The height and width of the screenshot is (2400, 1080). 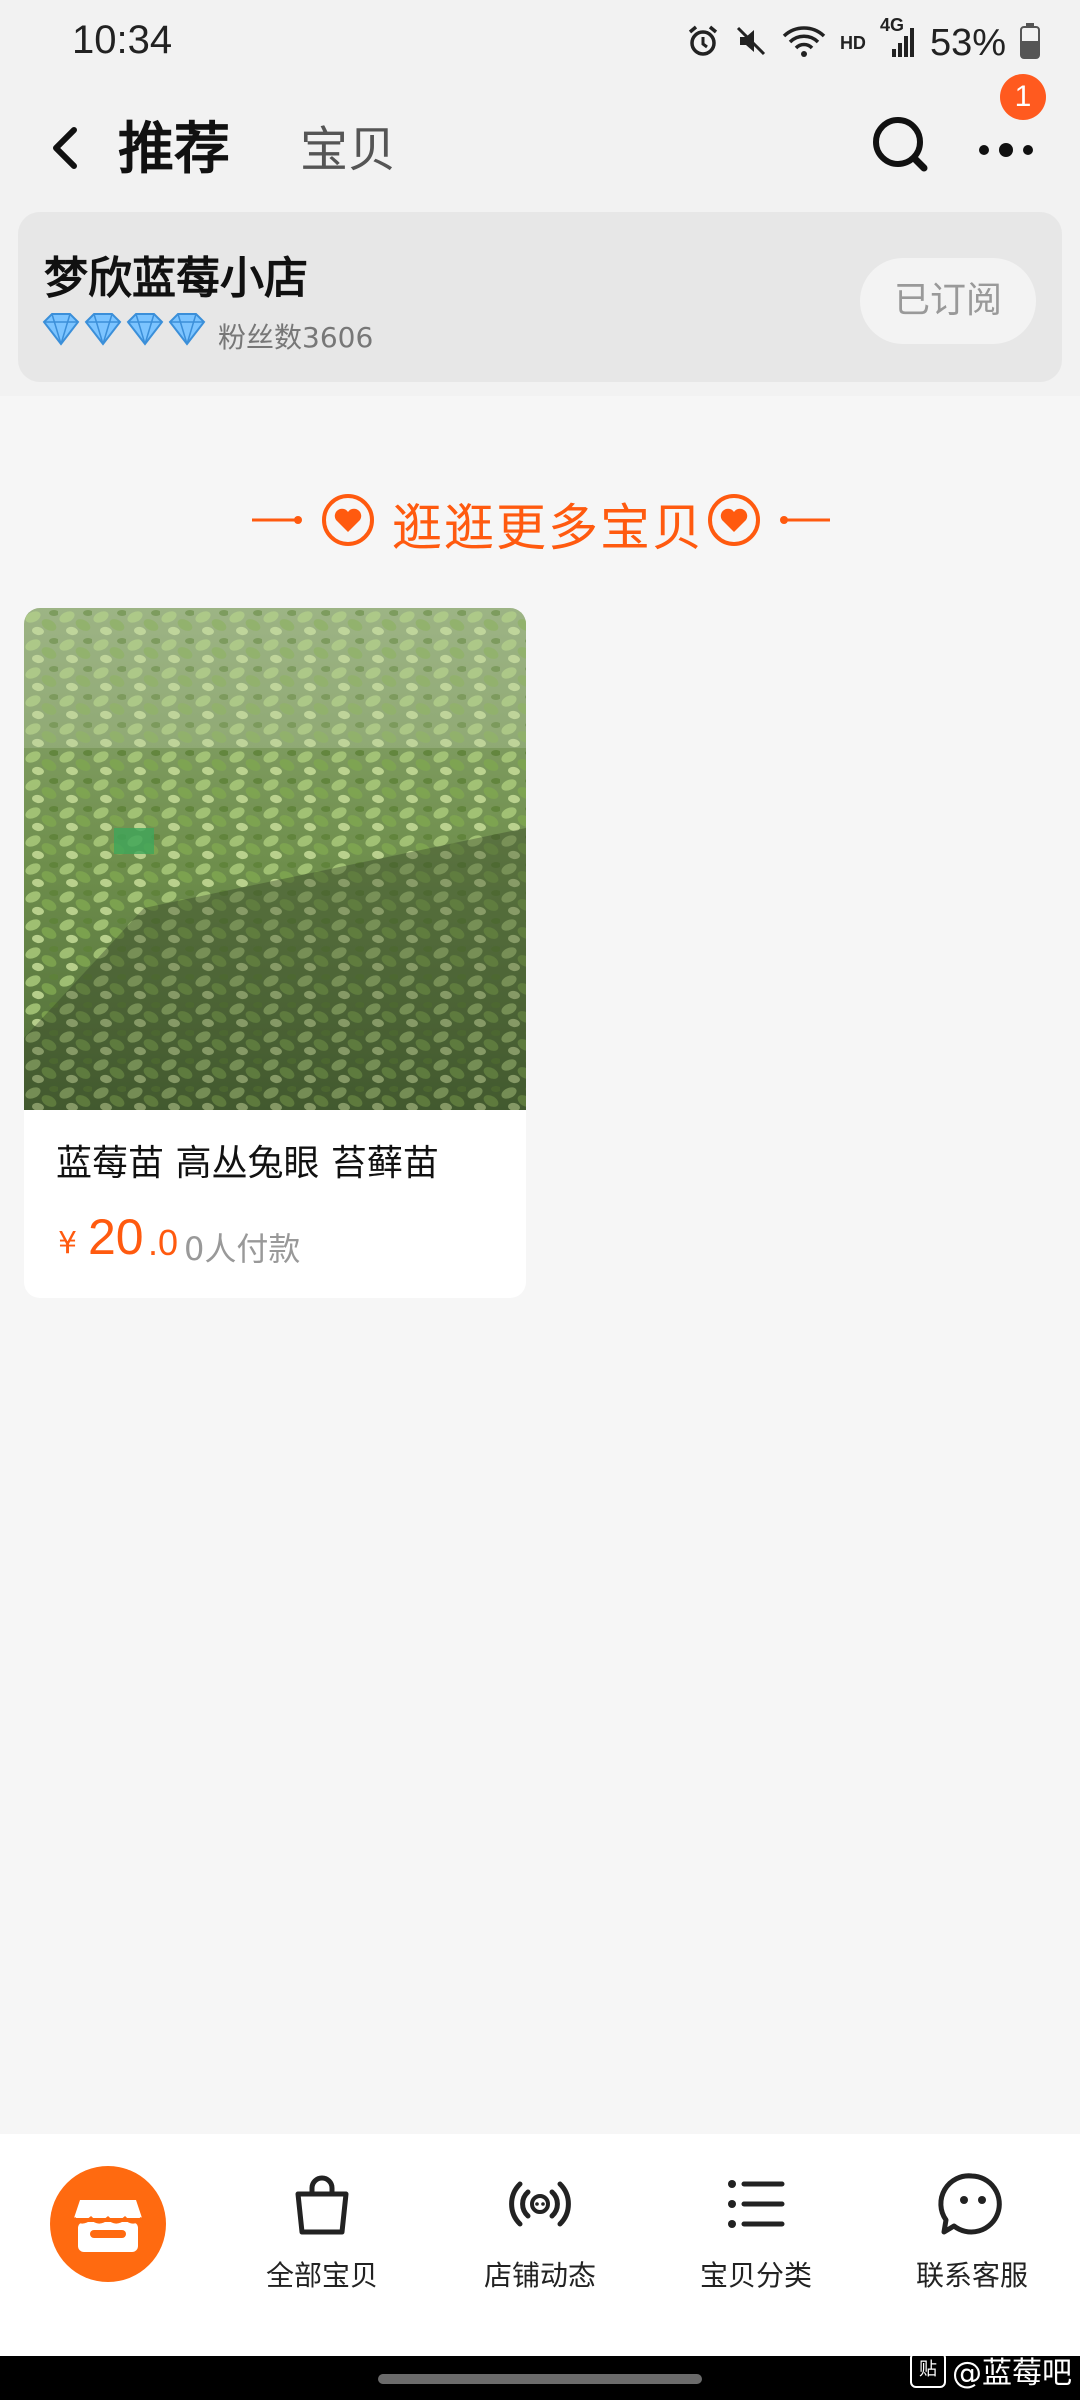 I want to click on price-currency: ¥, so click(x=68, y=1243).